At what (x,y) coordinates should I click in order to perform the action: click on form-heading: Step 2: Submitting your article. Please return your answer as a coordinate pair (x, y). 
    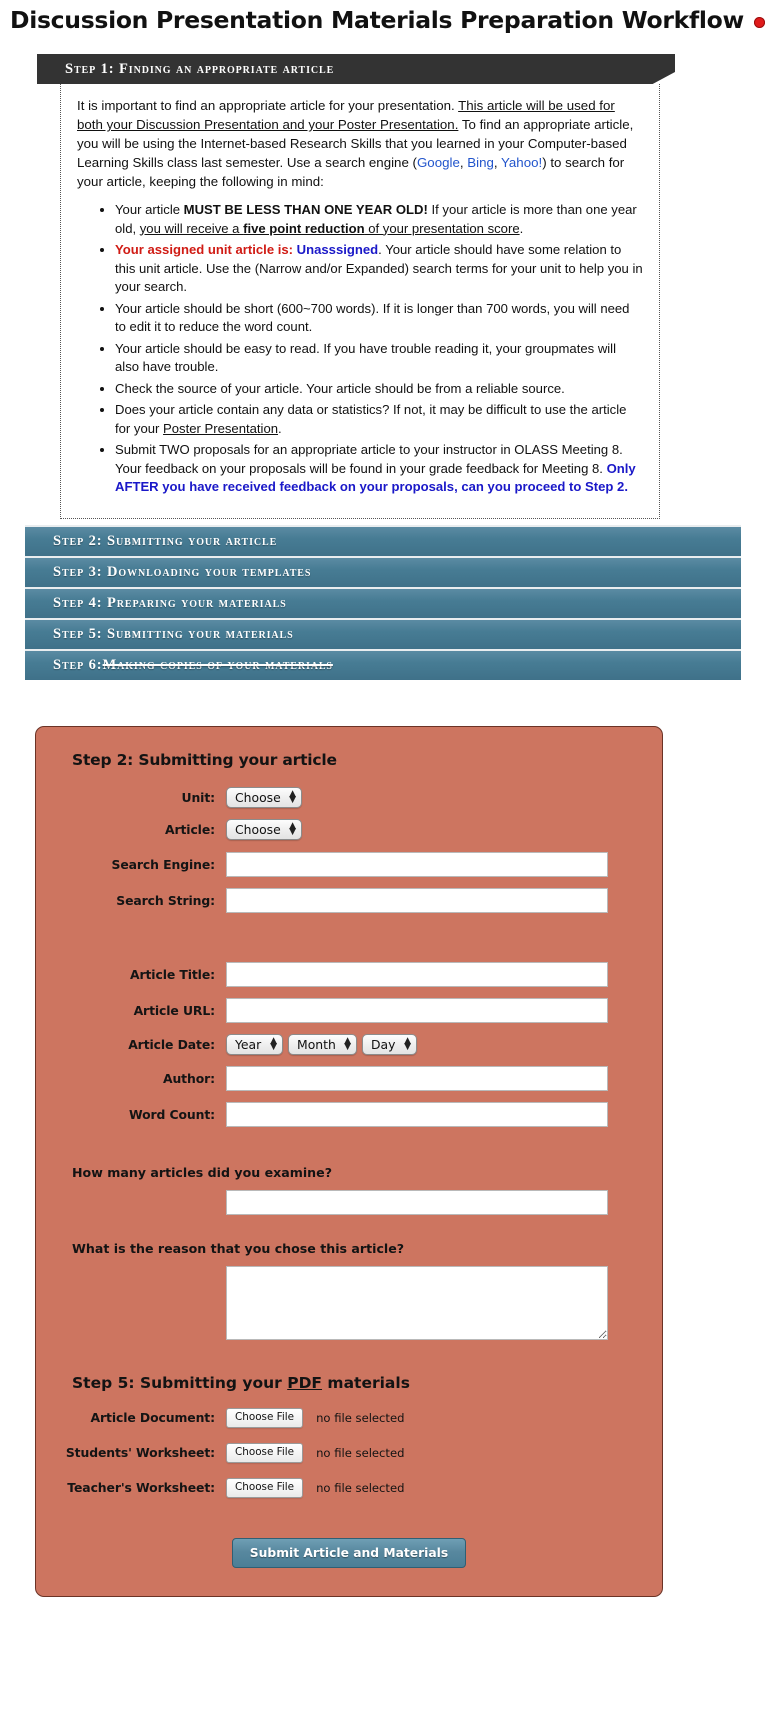
    Looking at the image, I should click on (204, 759).